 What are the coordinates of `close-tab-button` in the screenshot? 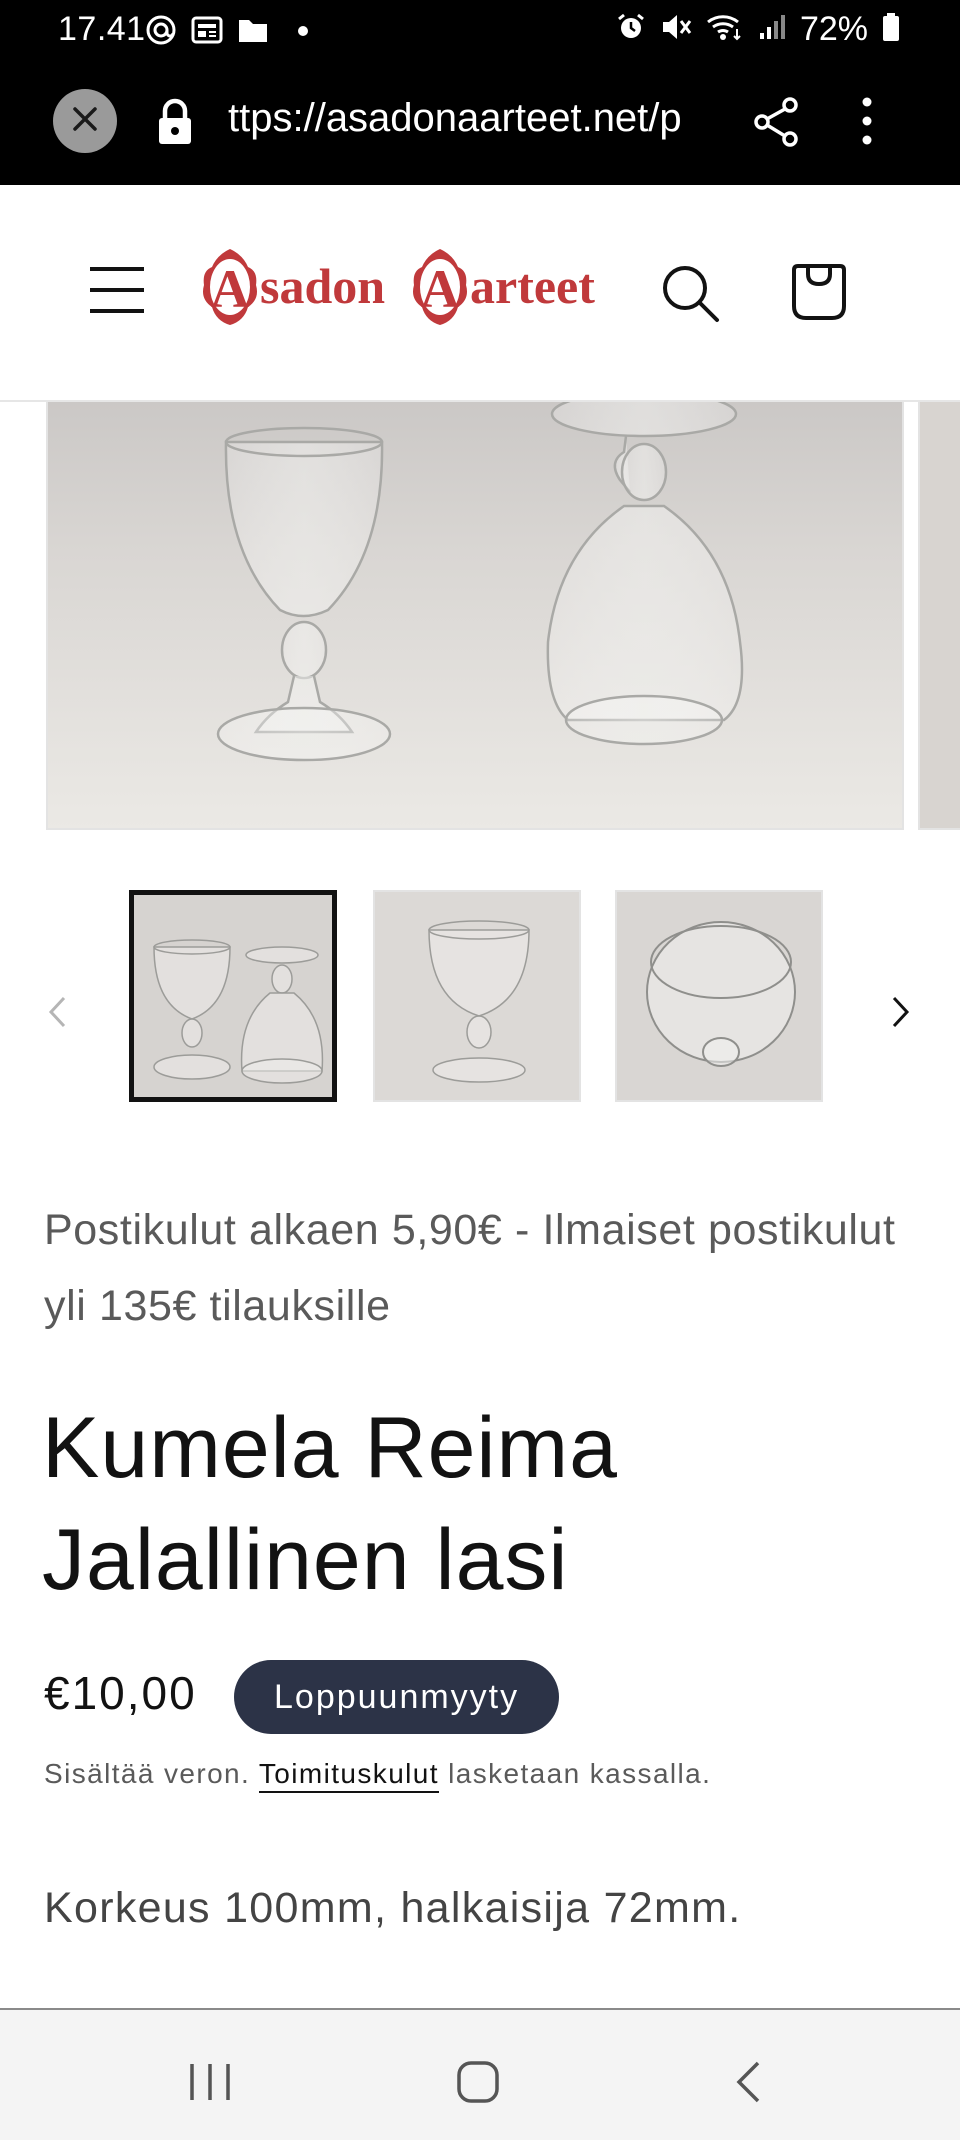 It's located at (85, 121).